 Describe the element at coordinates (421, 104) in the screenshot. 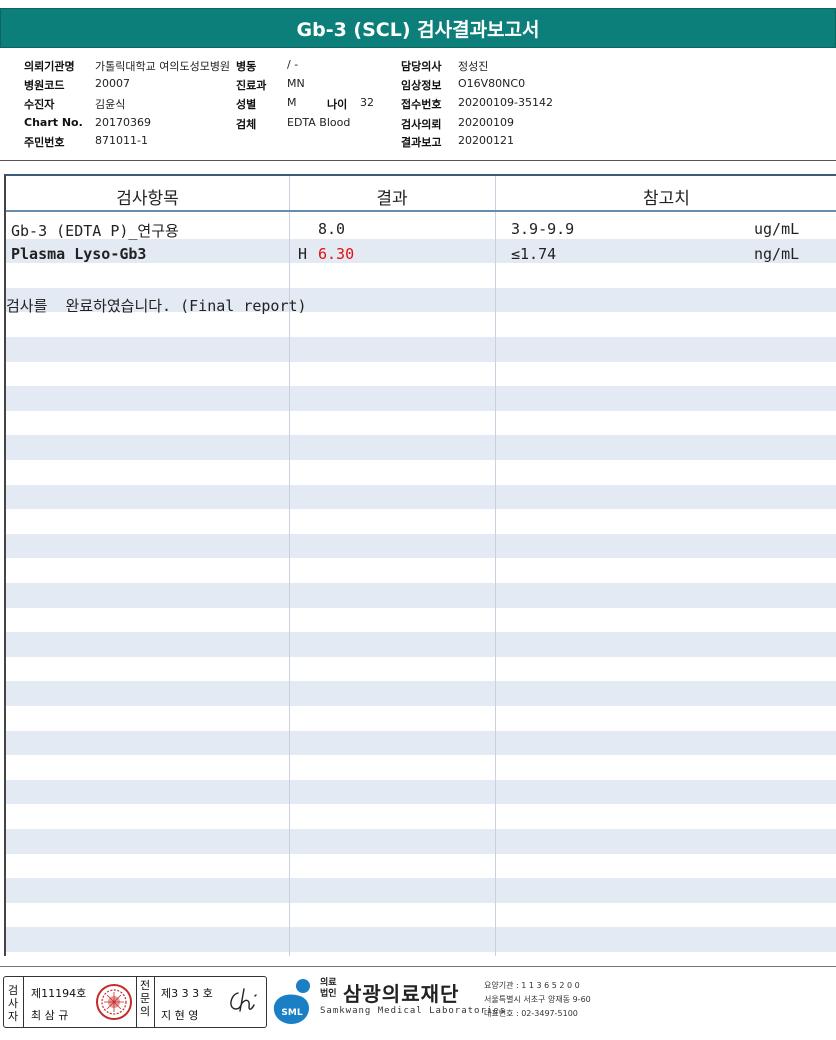

I see `receipt-no-label: 접수번호` at that location.